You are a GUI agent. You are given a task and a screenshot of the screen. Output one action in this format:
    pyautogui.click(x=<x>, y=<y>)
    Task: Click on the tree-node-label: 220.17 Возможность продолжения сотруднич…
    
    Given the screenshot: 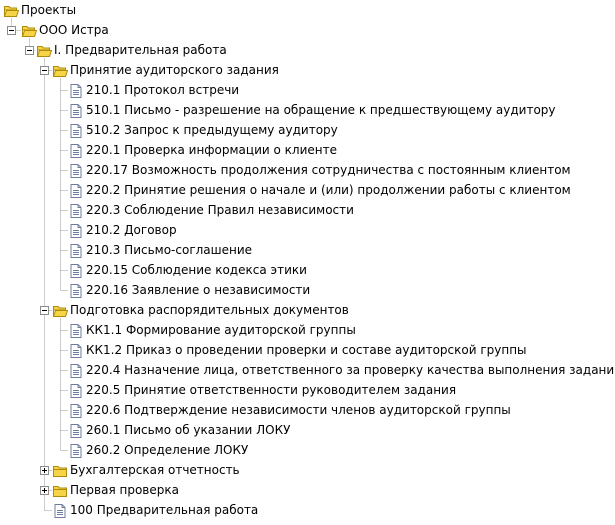 What is the action you would take?
    pyautogui.click(x=328, y=170)
    